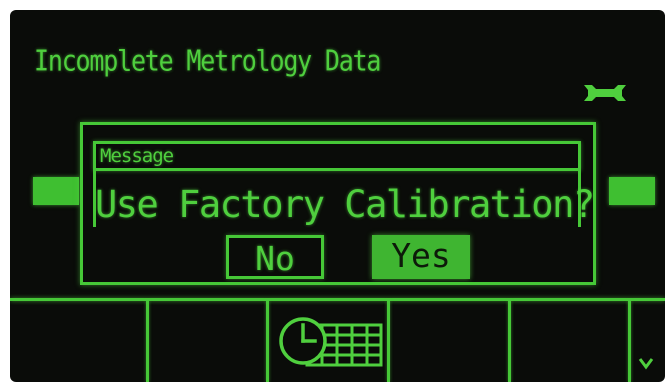 The image size is (665, 387). Describe the element at coordinates (632, 191) in the screenshot. I see `right-scroll-indicator` at that location.